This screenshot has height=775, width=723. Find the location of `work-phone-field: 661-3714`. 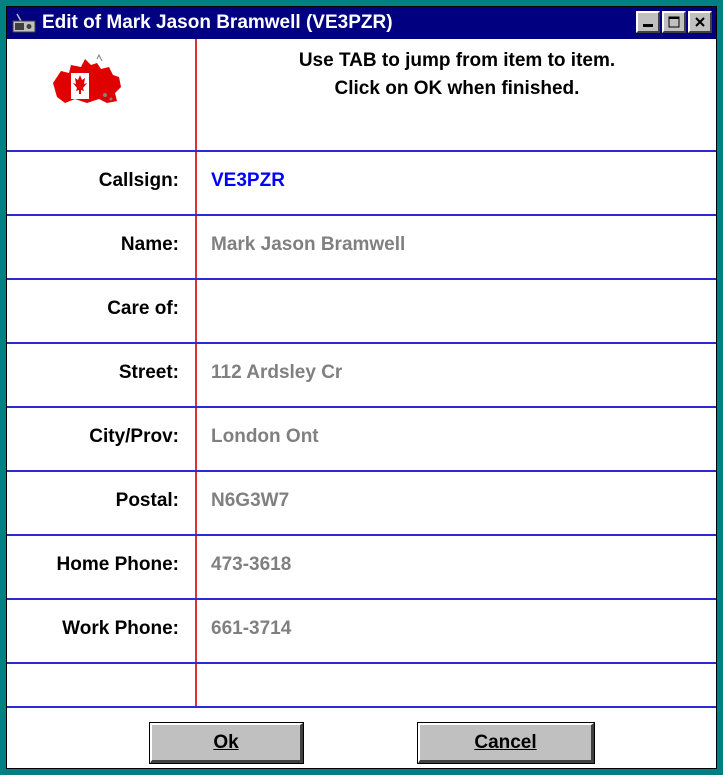

work-phone-field: 661-3714 is located at coordinates (251, 629).